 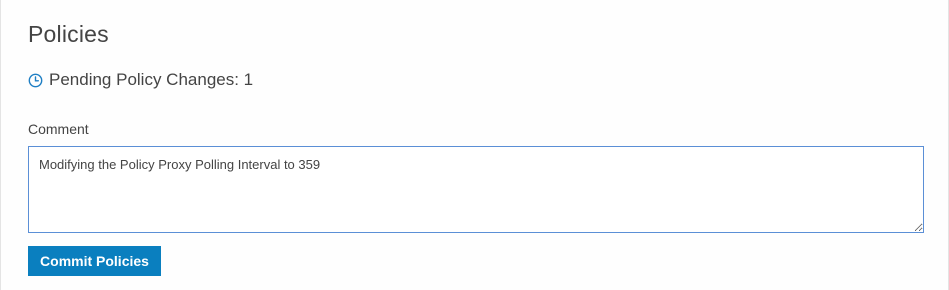 I want to click on commit-policies-button: Commit Policies, so click(x=94, y=261).